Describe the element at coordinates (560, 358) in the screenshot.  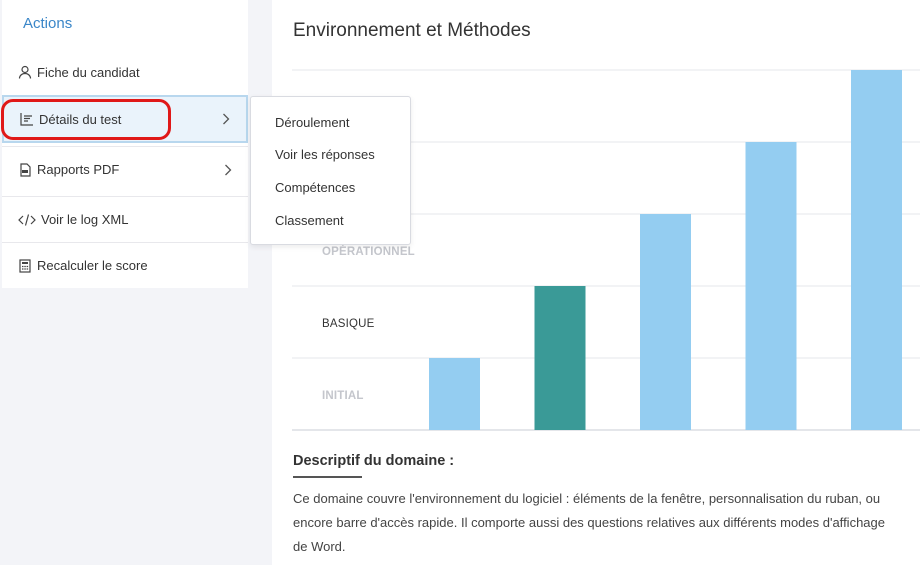
I see `chart-bar-highlighted` at that location.